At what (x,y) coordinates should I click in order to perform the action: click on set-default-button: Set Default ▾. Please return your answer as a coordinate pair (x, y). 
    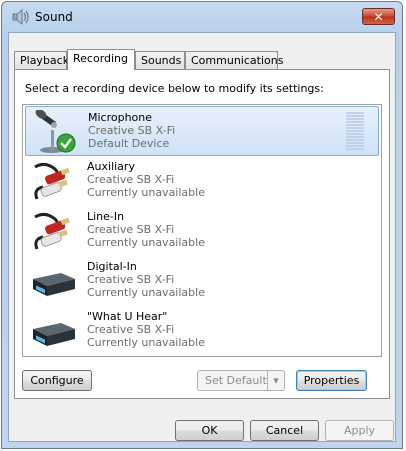
    Looking at the image, I should click on (241, 380).